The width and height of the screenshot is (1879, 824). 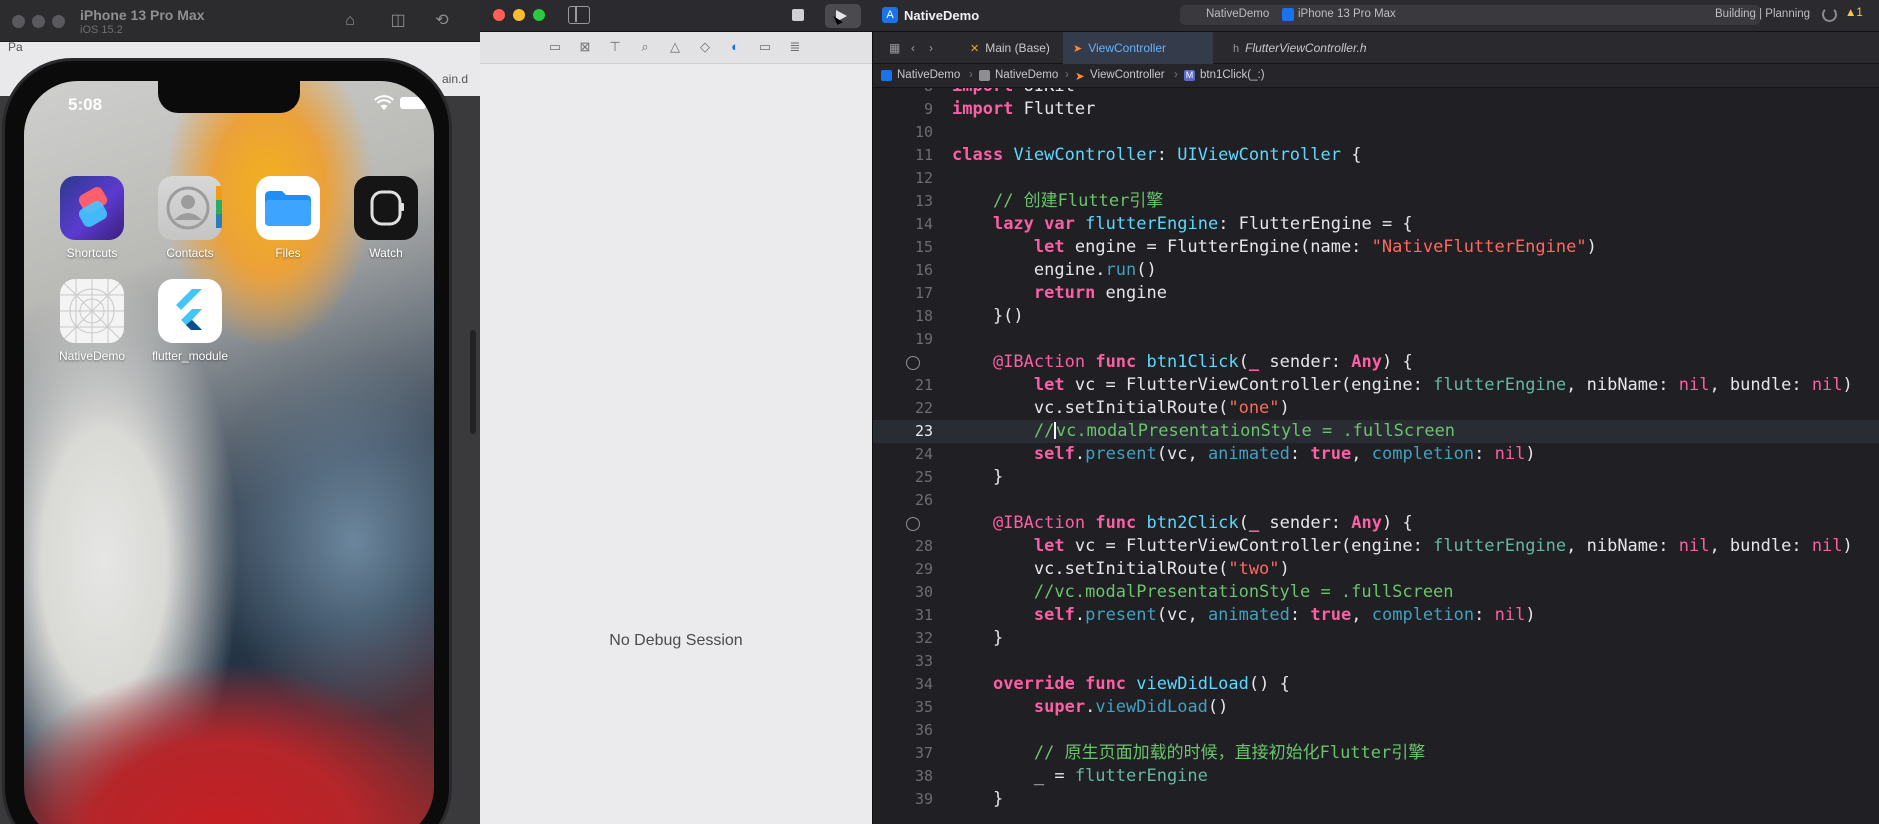 I want to click on line-number: 9, so click(x=928, y=109).